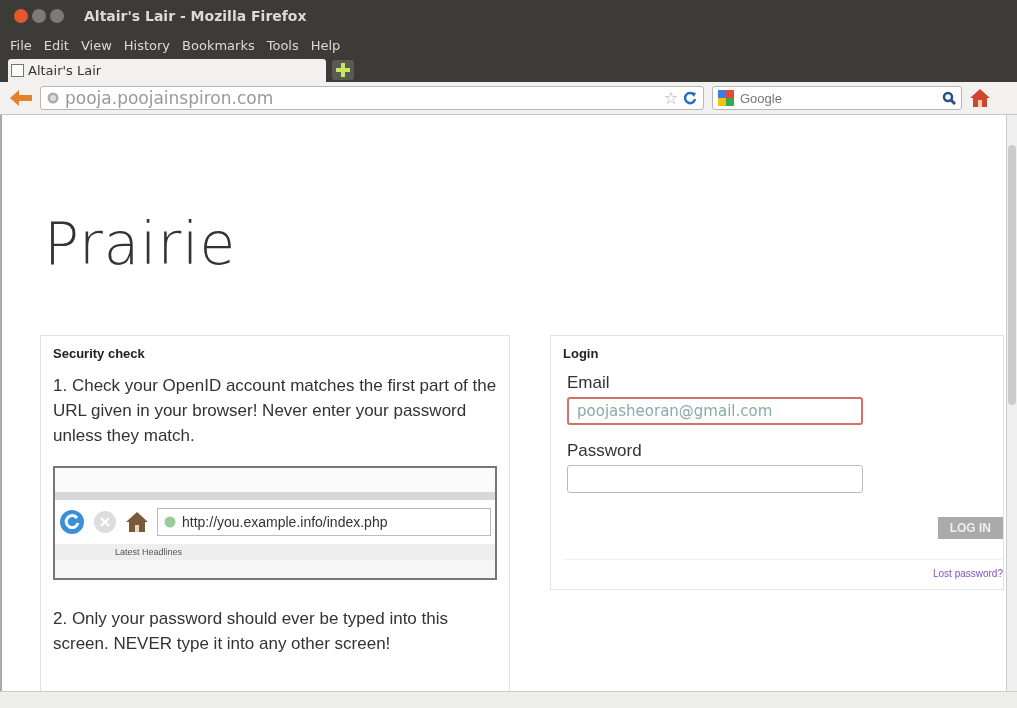  Describe the element at coordinates (149, 552) in the screenshot. I see `bookmark-label: Latest Headlines` at that location.